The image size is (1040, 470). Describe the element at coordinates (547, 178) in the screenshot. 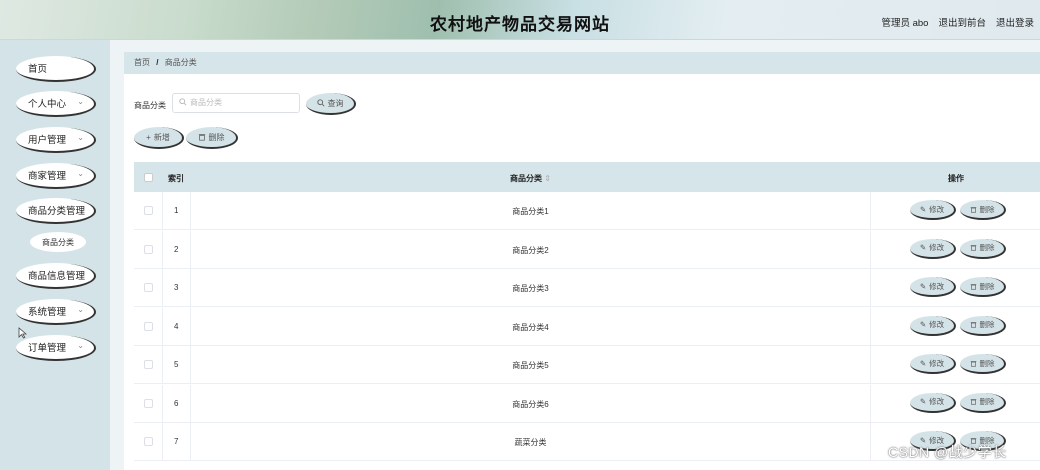

I see `sort-icon: ⇕` at that location.